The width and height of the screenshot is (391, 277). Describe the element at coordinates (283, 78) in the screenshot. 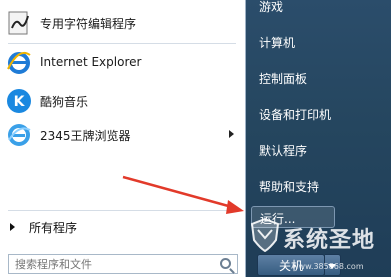

I see `right-item-control-panel: 控制面板` at that location.